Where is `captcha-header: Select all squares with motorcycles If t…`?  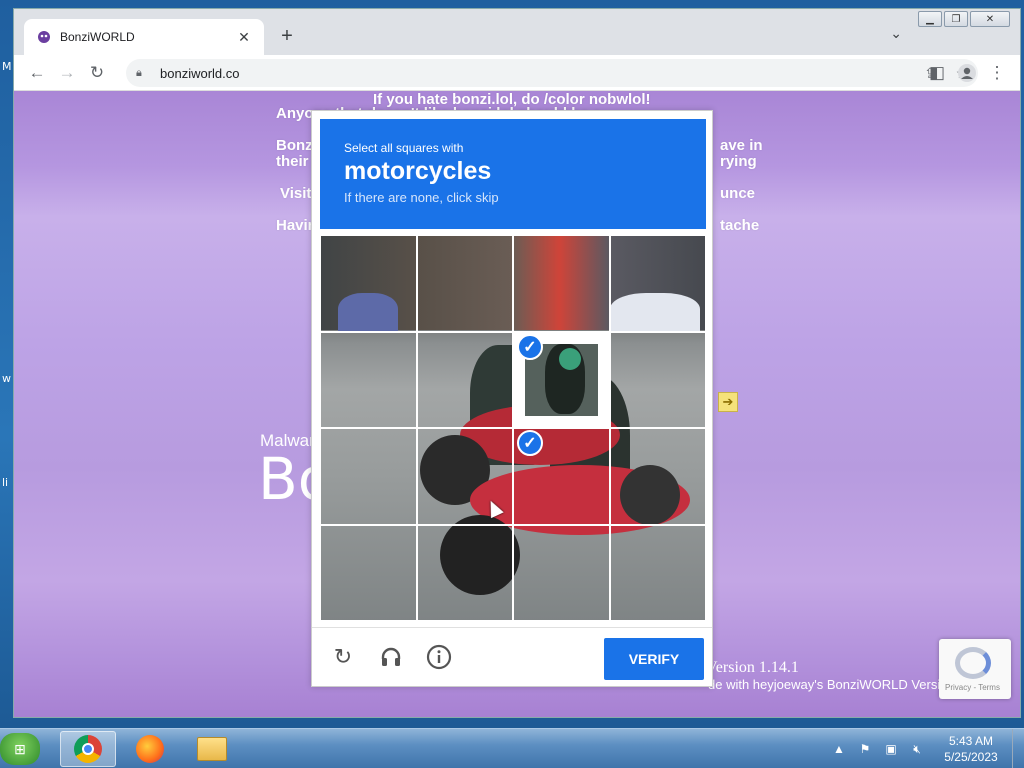
captcha-header: Select all squares with motorcycles If t… is located at coordinates (513, 174).